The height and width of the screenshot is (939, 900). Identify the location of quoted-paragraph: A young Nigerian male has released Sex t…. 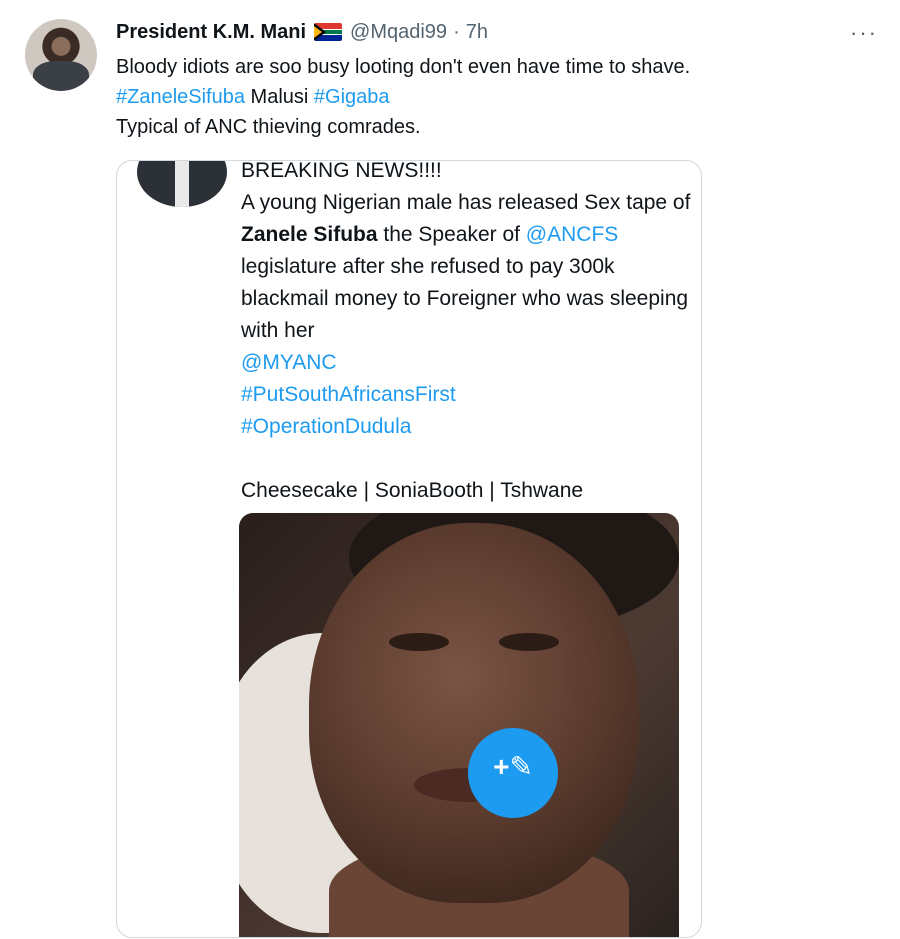
(466, 267).